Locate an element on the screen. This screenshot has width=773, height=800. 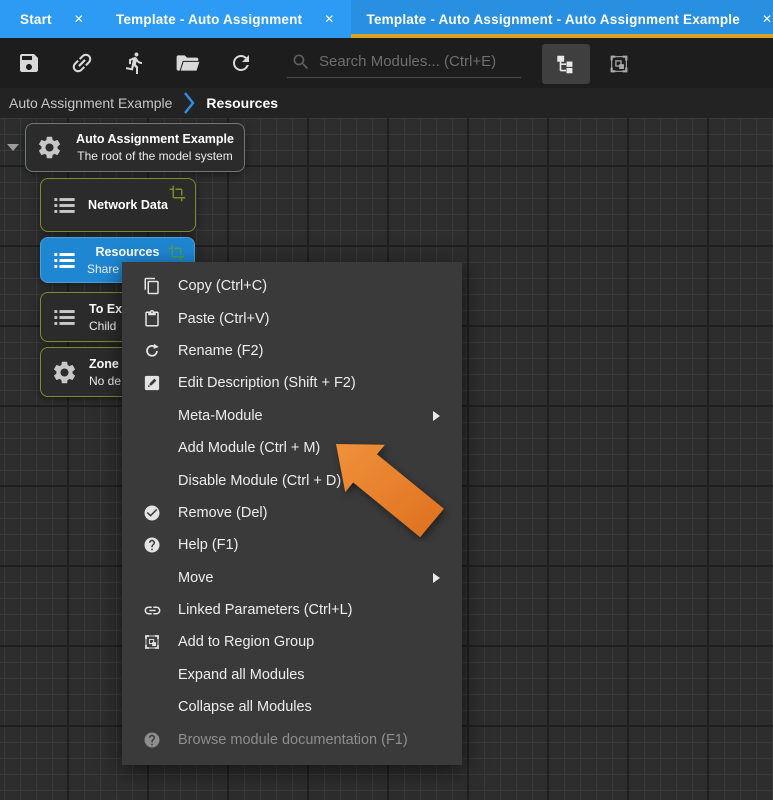
save-button is located at coordinates (29, 63).